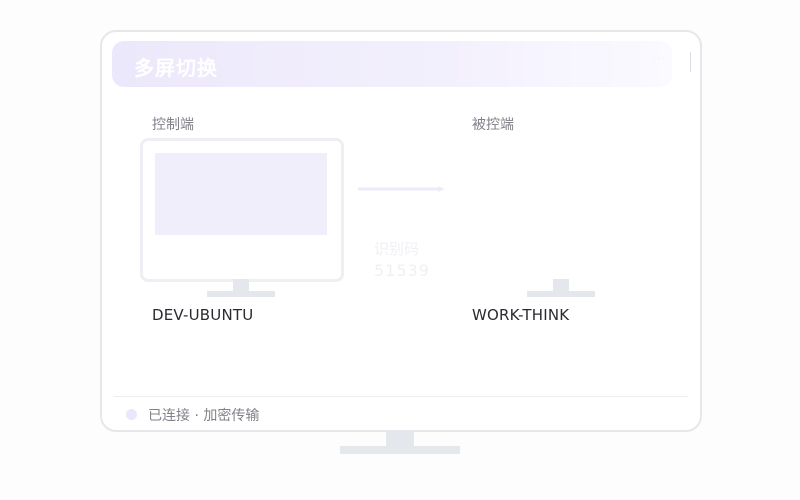 This screenshot has height=500, width=800. What do you see at coordinates (203, 315) in the screenshot?
I see `controller-device-name: DEV-UBUNTU` at bounding box center [203, 315].